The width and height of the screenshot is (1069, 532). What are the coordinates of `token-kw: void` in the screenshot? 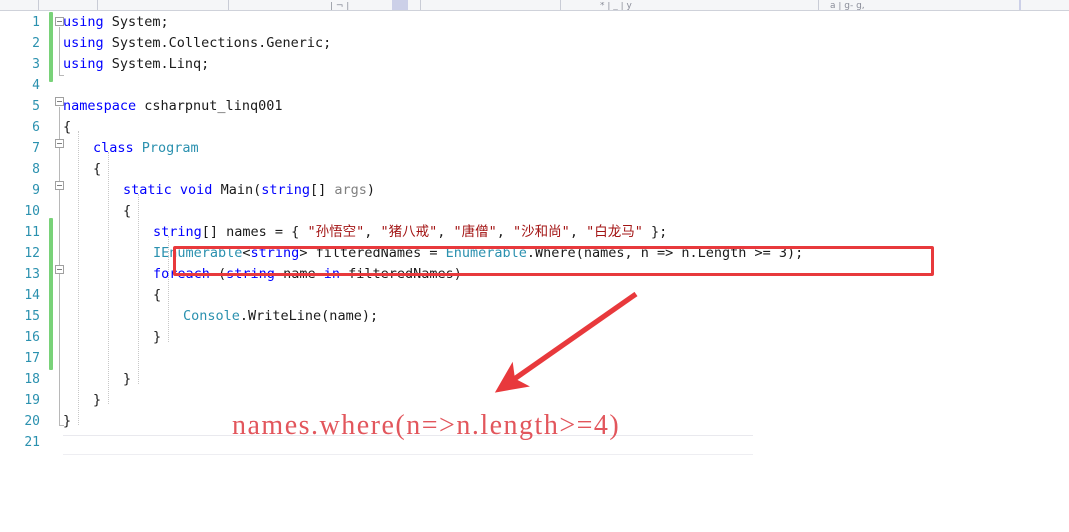 It's located at (196, 190).